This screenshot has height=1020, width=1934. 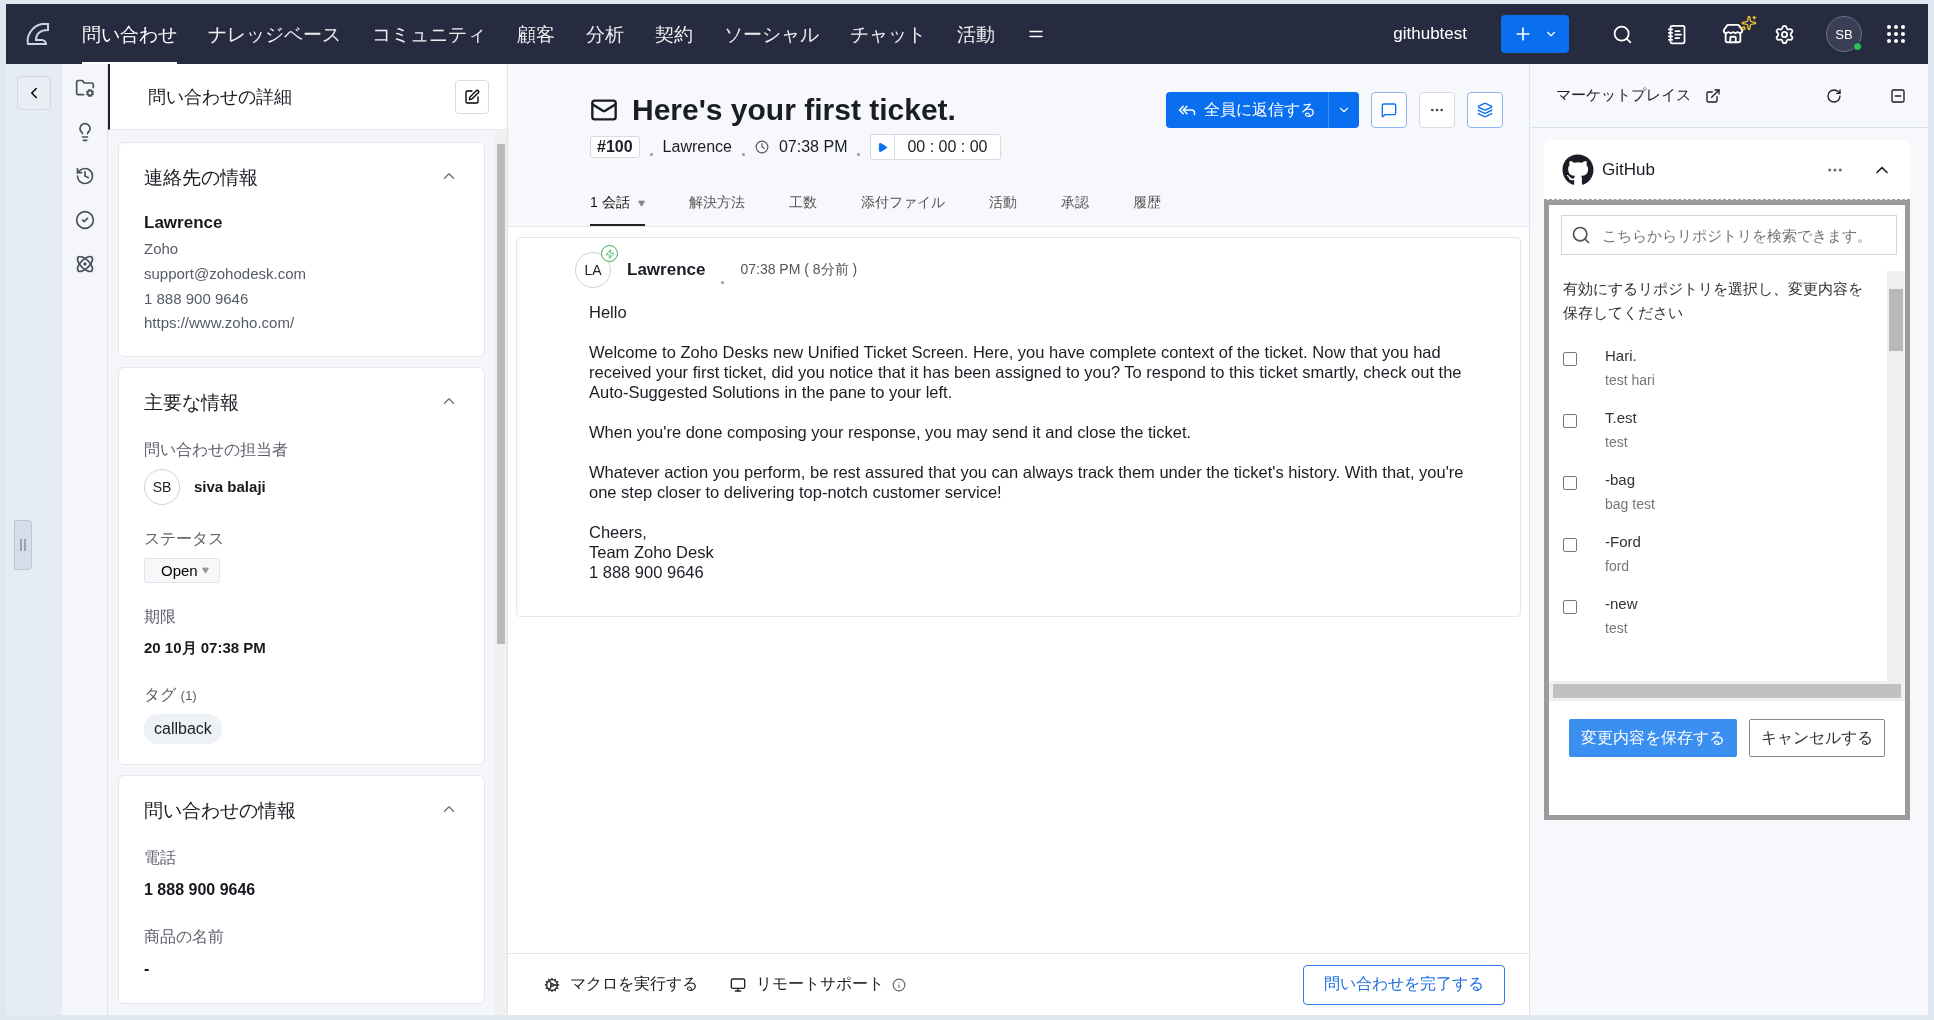 I want to click on horizontal-scrollbar, so click(x=1727, y=691).